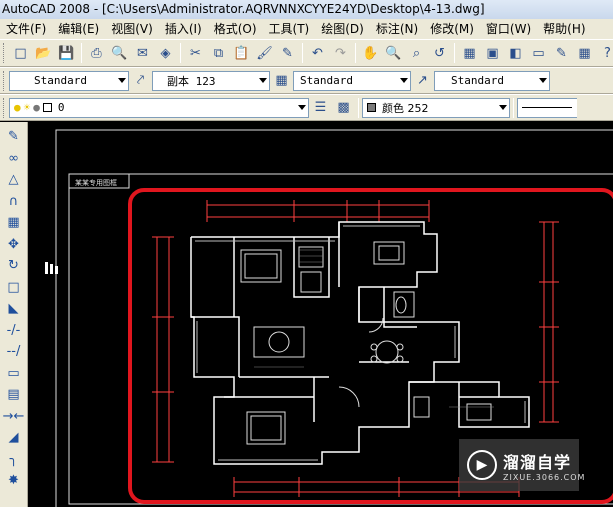 The height and width of the screenshot is (507, 613). Describe the element at coordinates (326, 80) in the screenshot. I see `table-style-value: Standard` at that location.